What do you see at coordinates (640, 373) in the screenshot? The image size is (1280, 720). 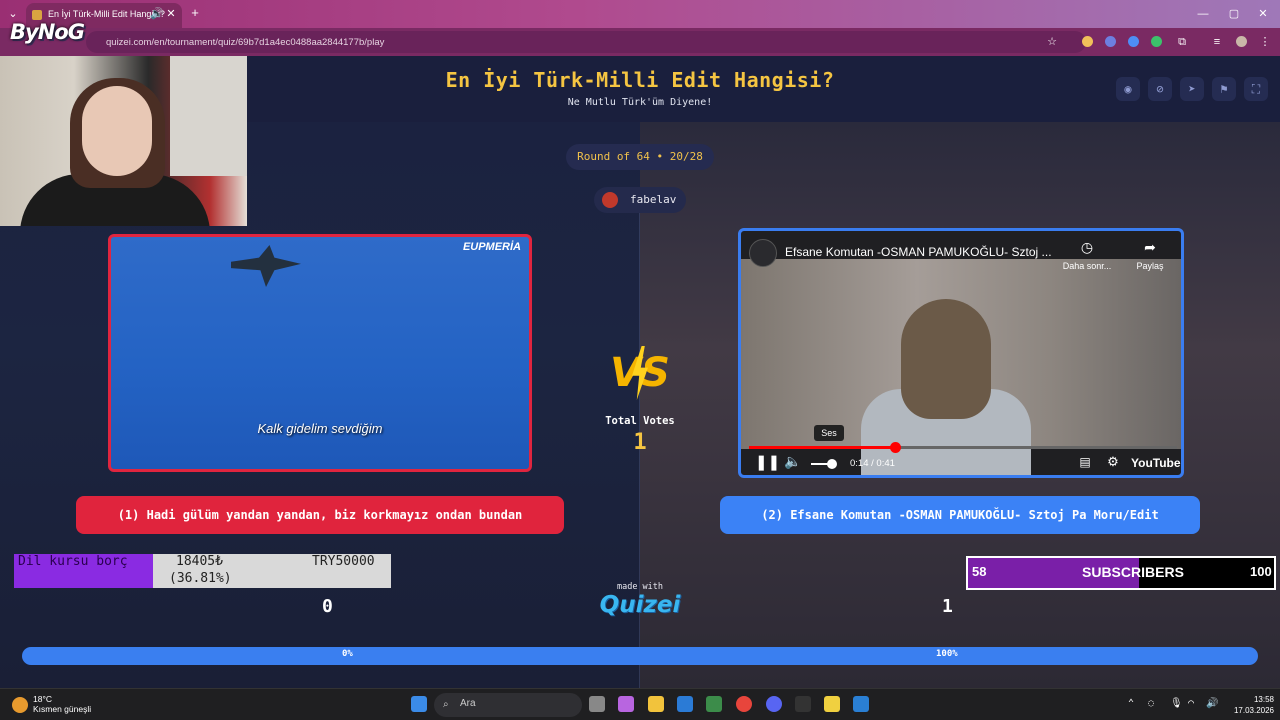 I see `vs-logo: VS` at bounding box center [640, 373].